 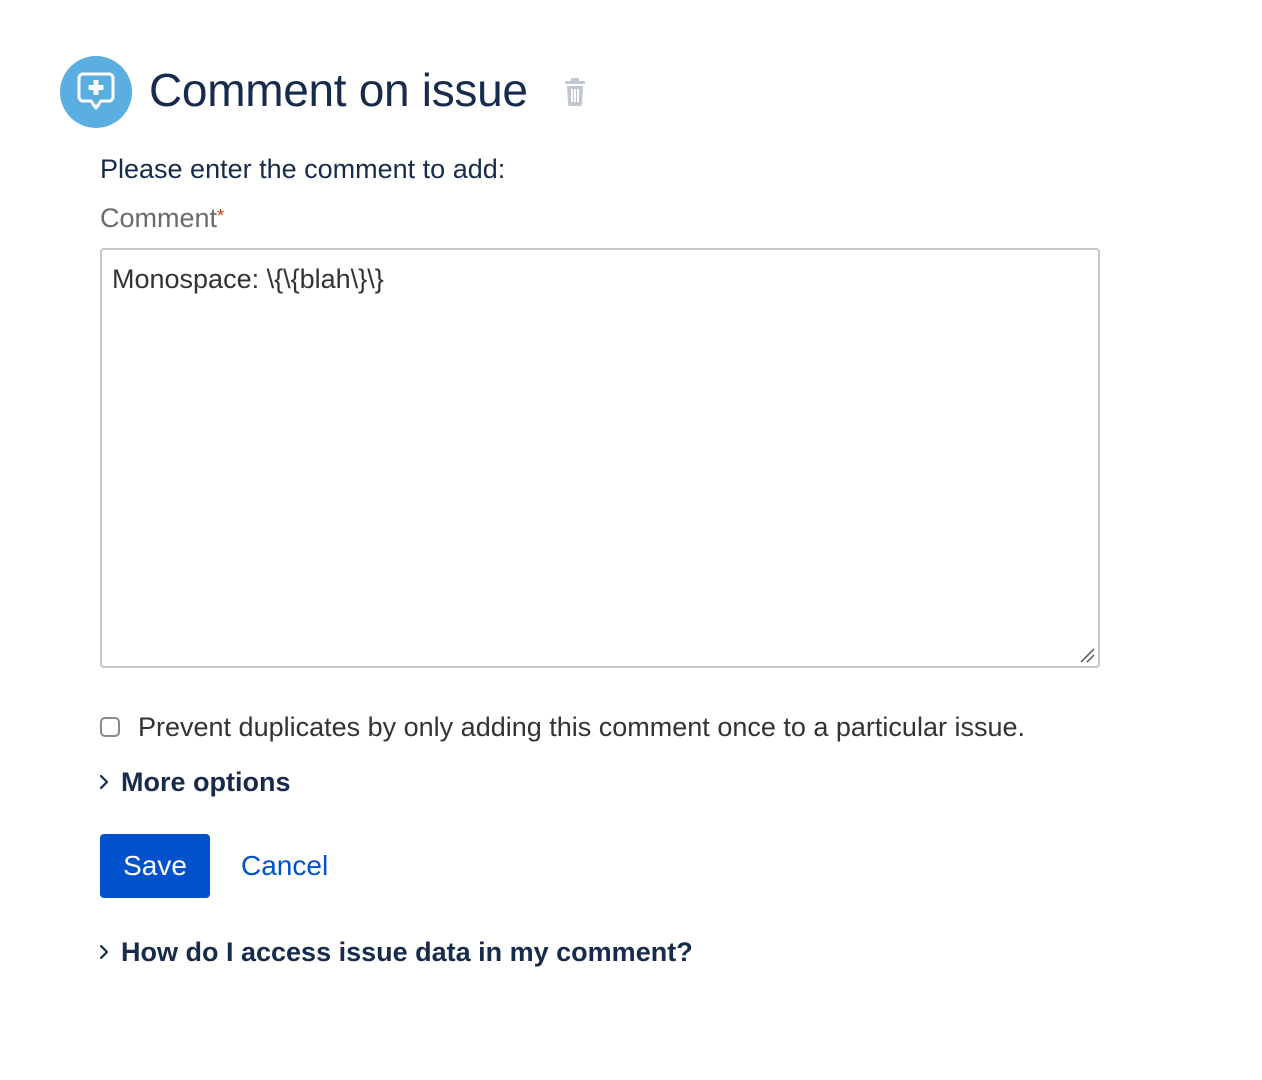 What do you see at coordinates (159, 218) in the screenshot?
I see `comment-label-text: Comment` at bounding box center [159, 218].